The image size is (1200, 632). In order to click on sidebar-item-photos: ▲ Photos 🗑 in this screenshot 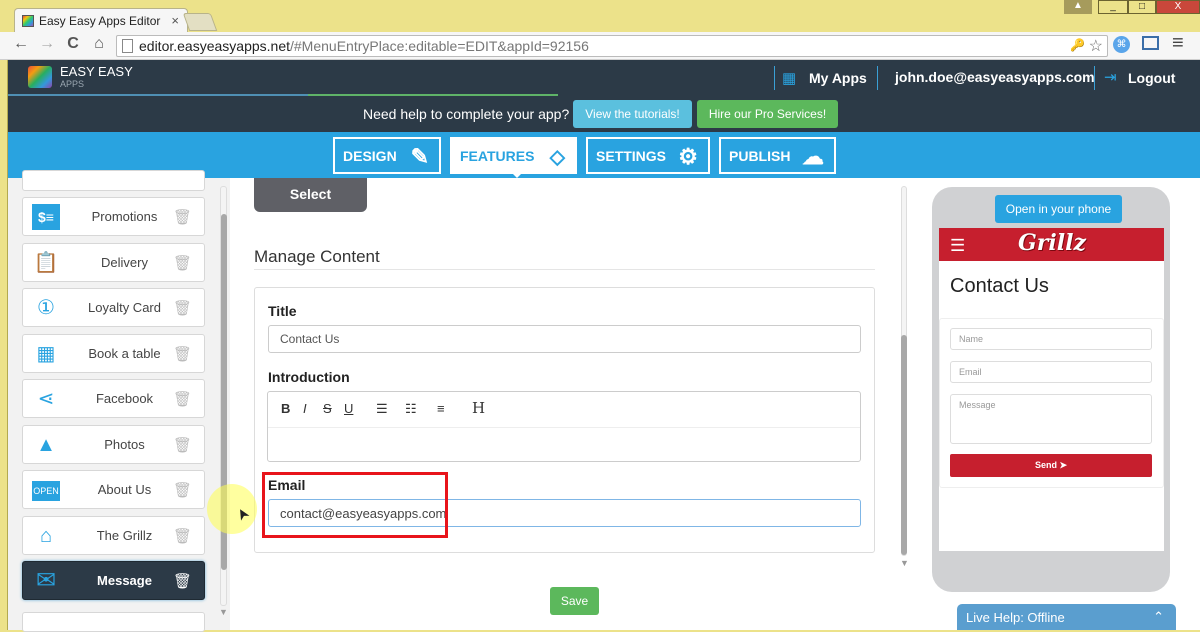, I will do `click(113, 444)`.